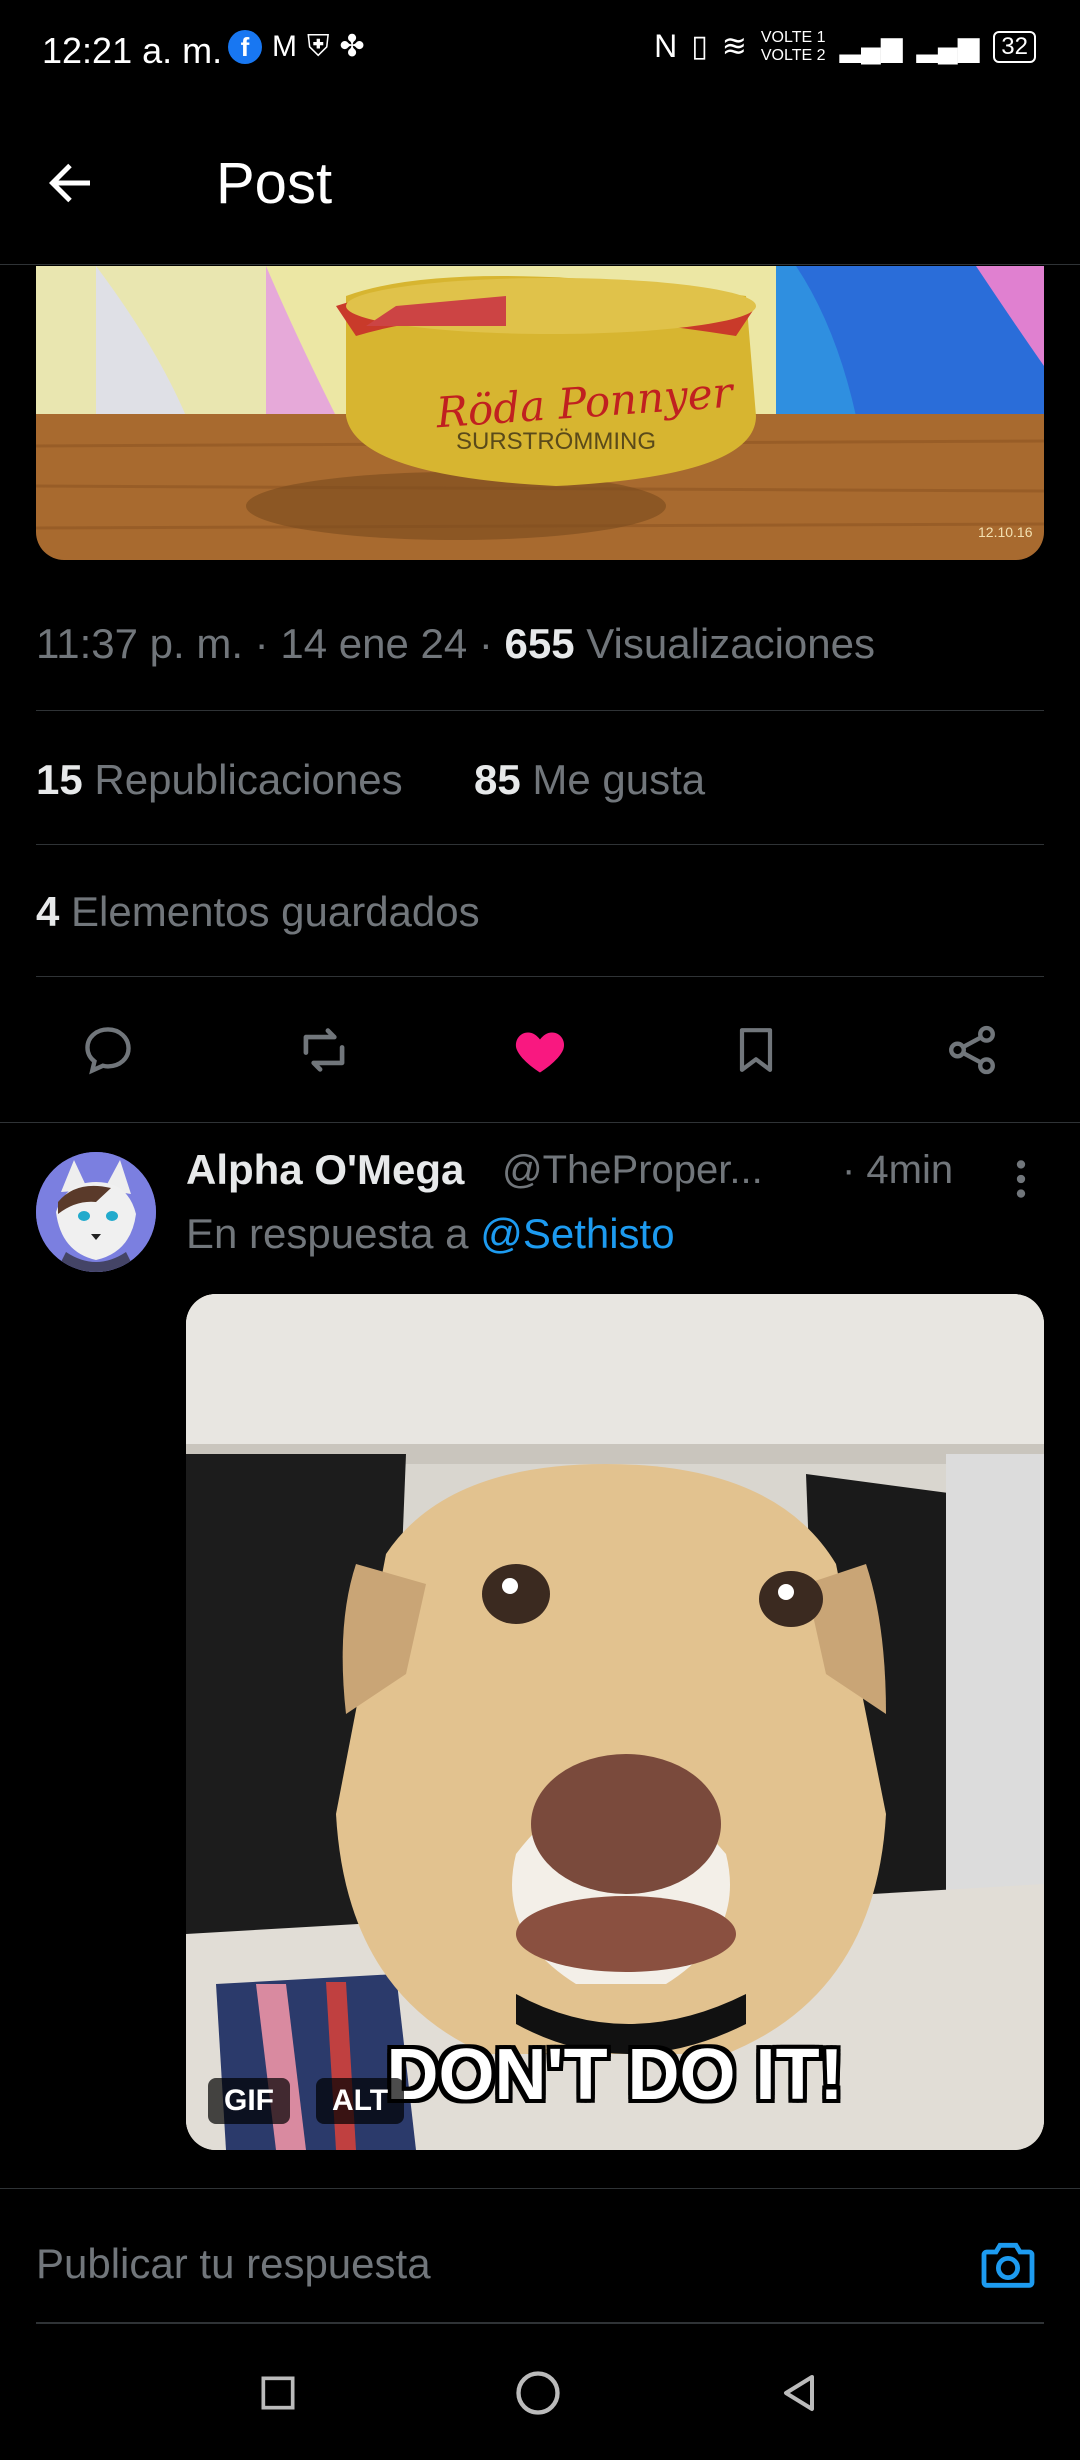  What do you see at coordinates (734, 46) in the screenshot?
I see `wifi-icon: ≋` at bounding box center [734, 46].